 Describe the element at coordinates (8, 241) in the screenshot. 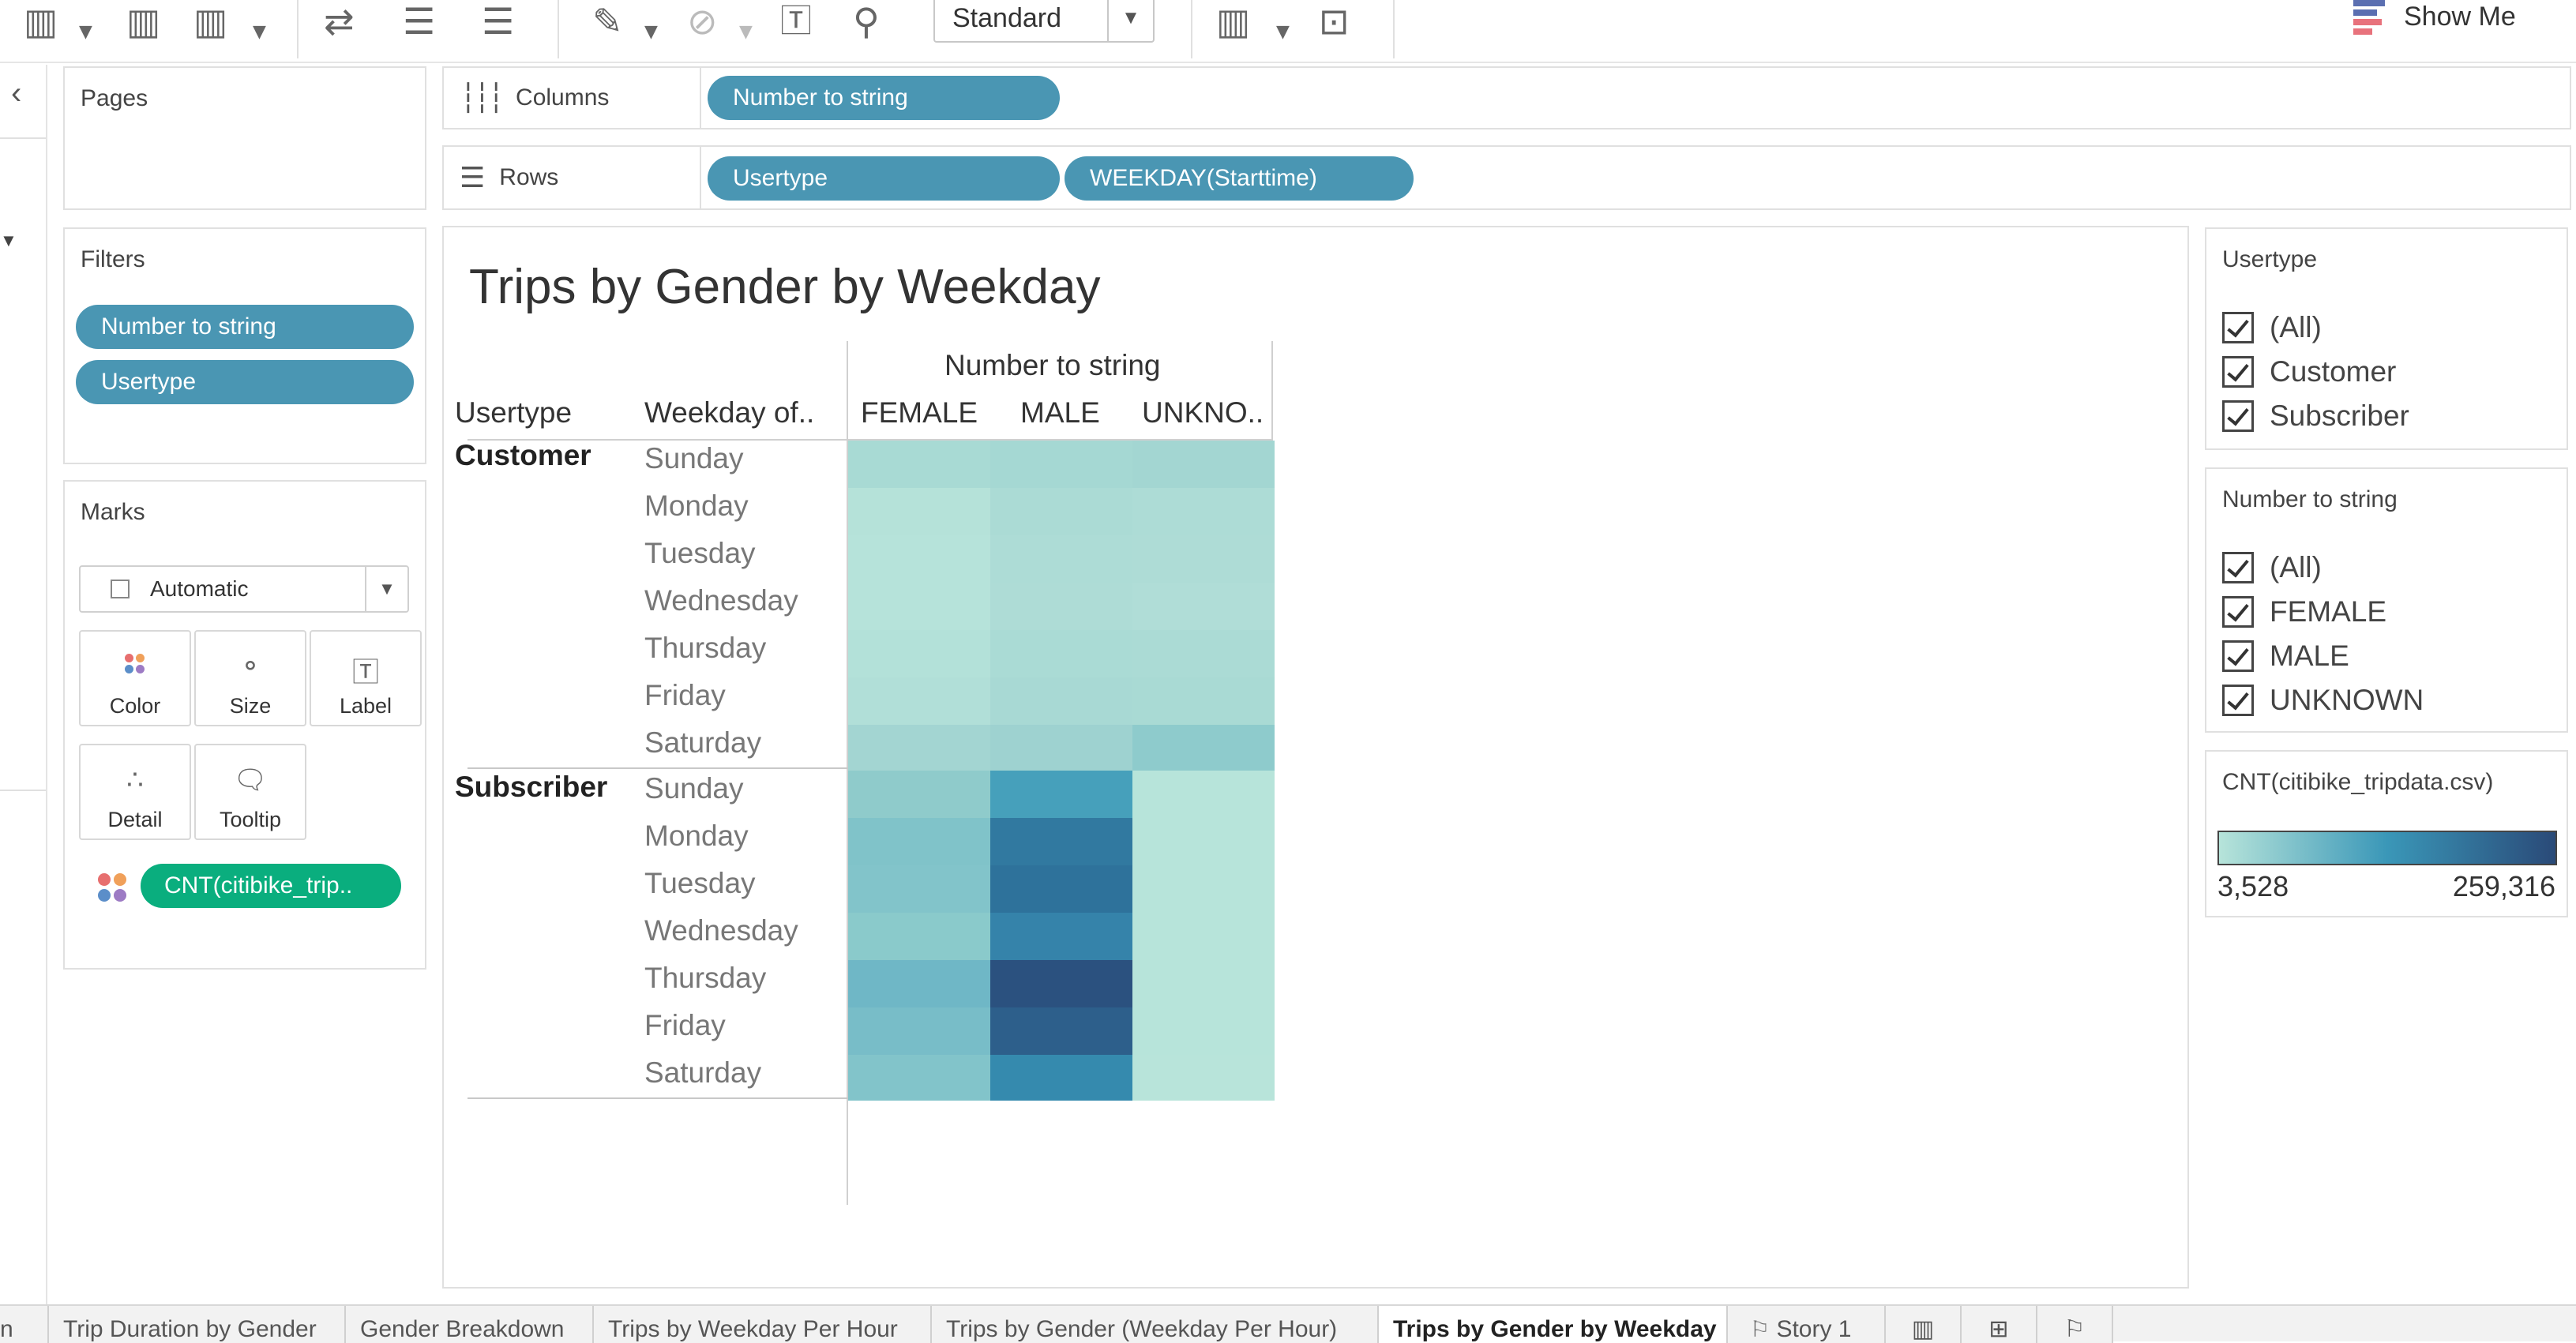

I see `caret-down-icon: ▼` at that location.